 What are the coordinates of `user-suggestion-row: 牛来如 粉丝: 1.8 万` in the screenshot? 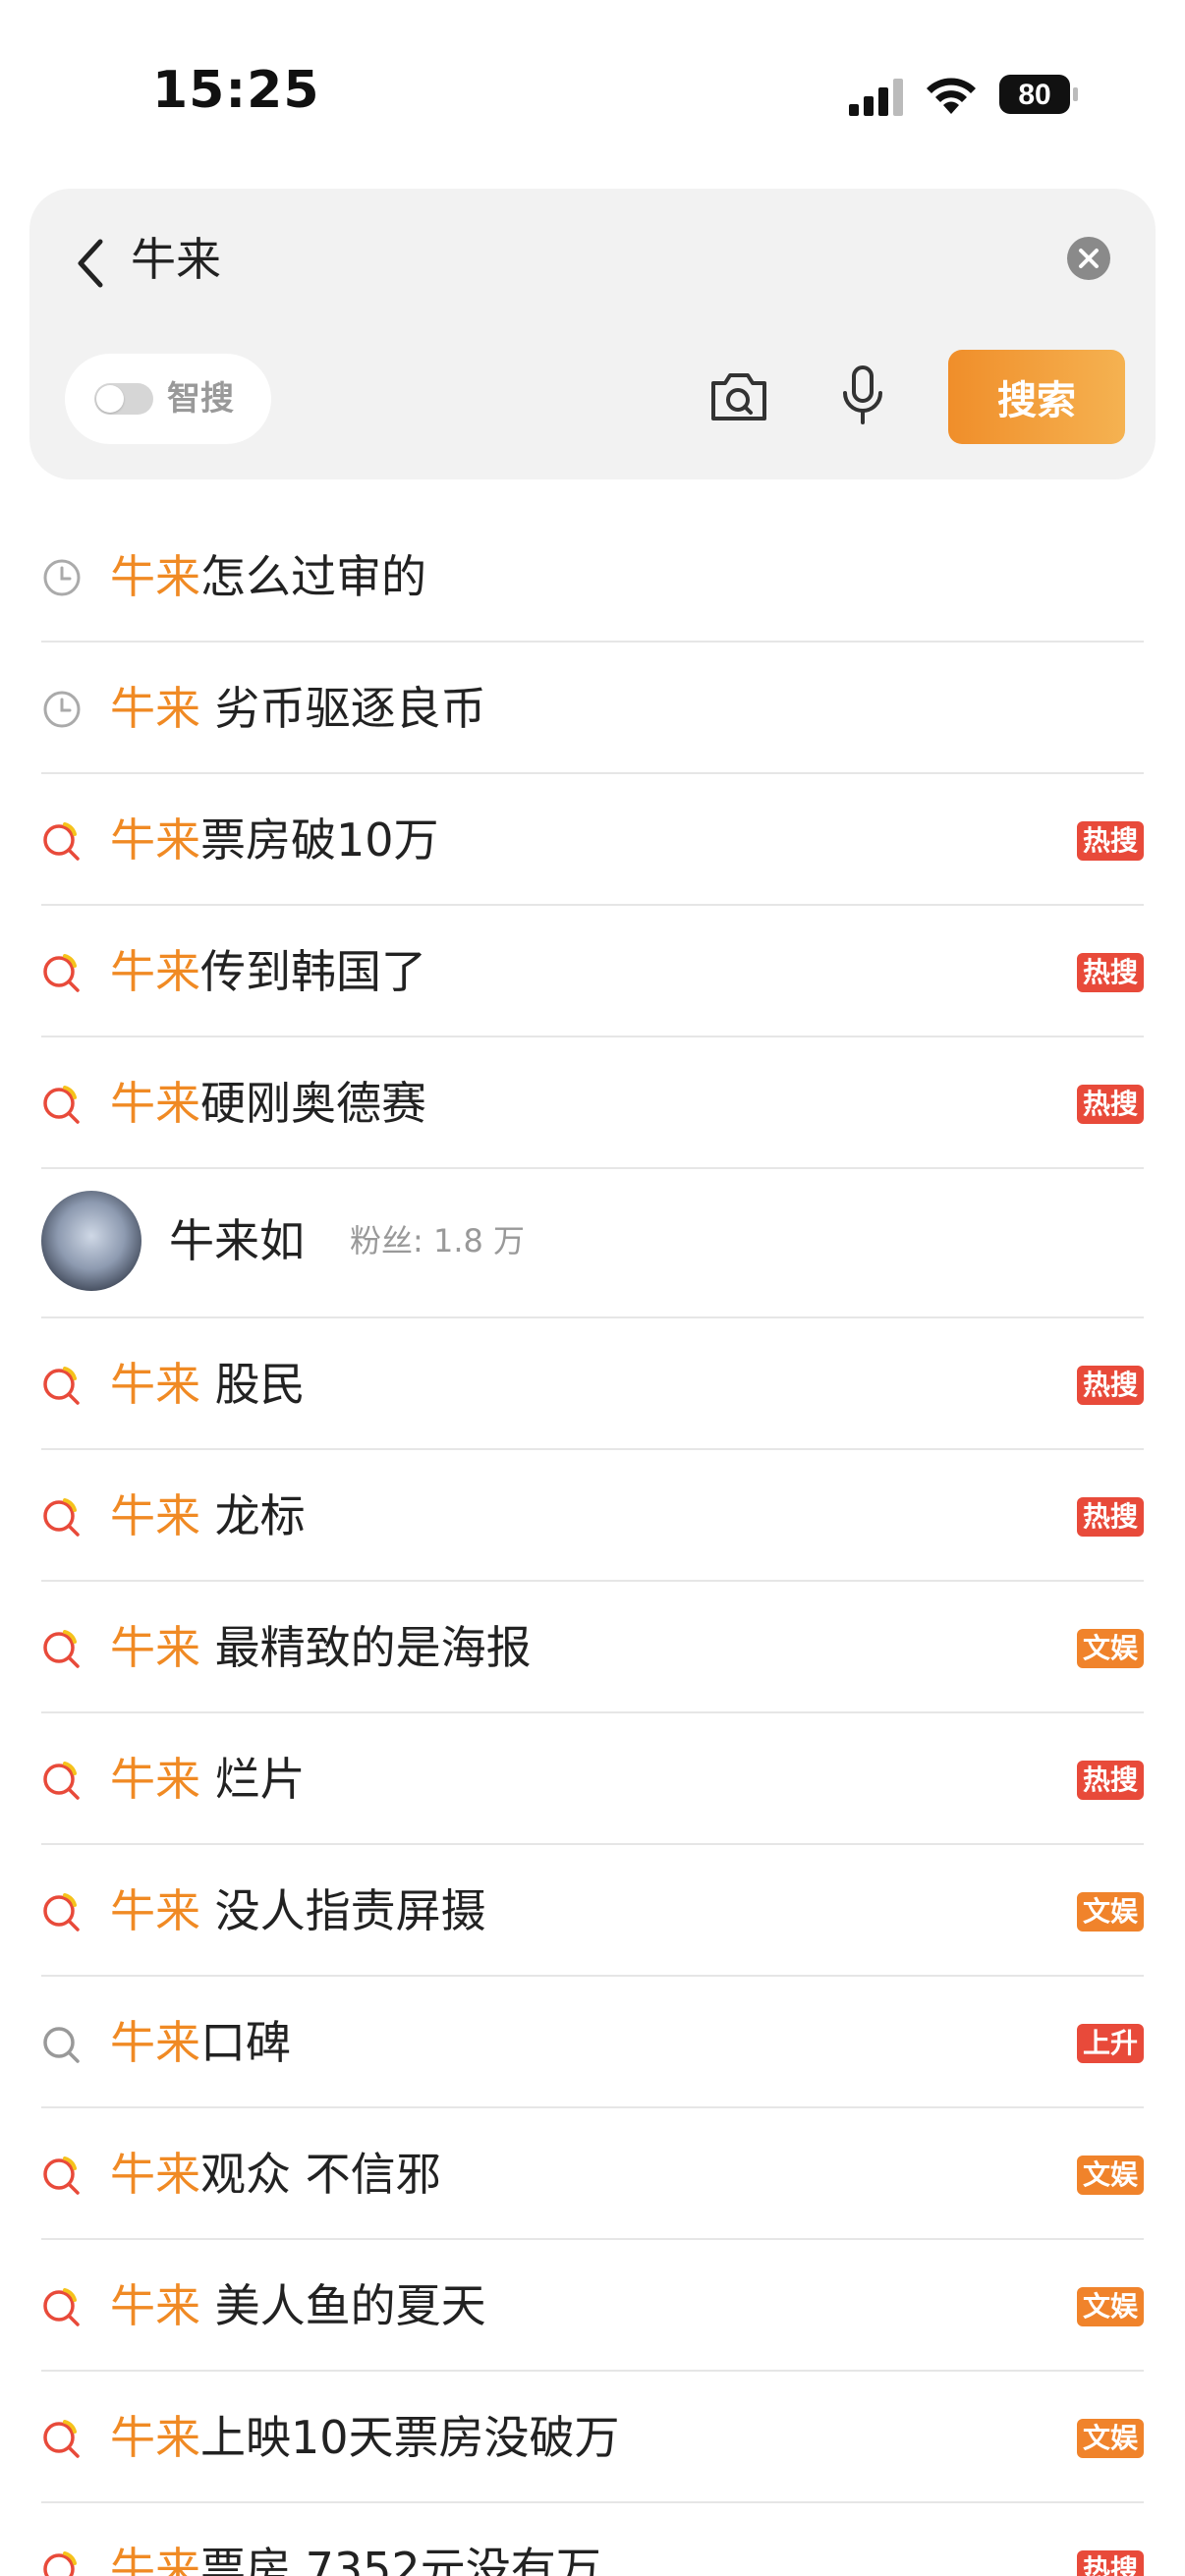 It's located at (592, 1243).